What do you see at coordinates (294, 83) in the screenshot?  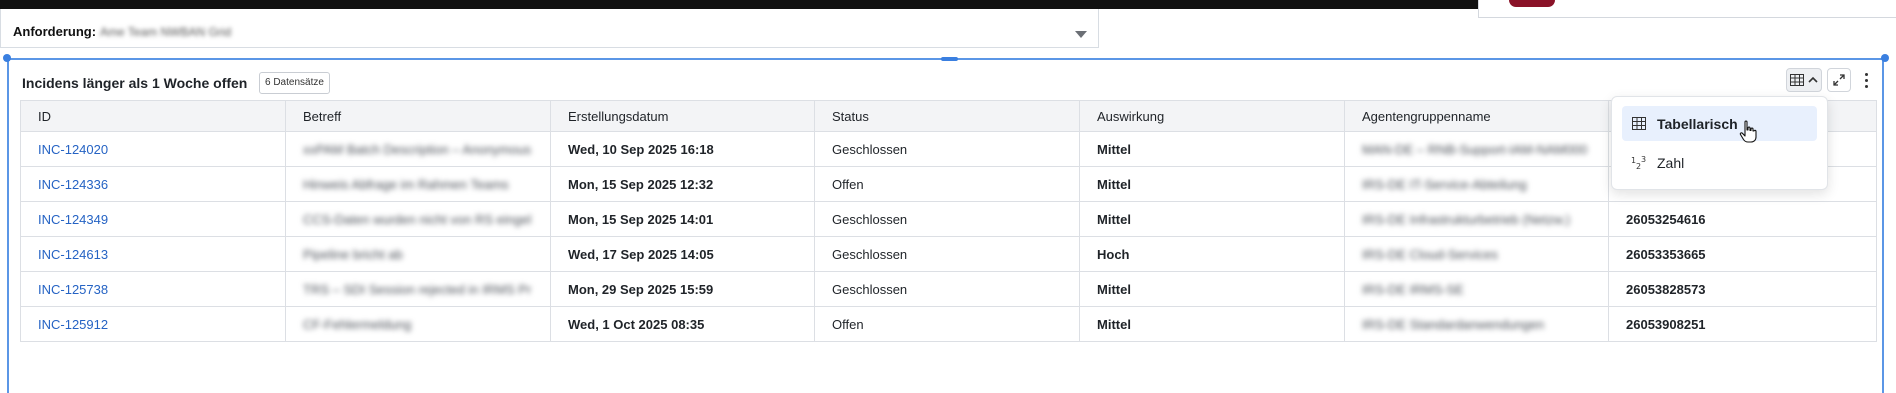 I see `record-count-badge: 6 Datensätze` at bounding box center [294, 83].